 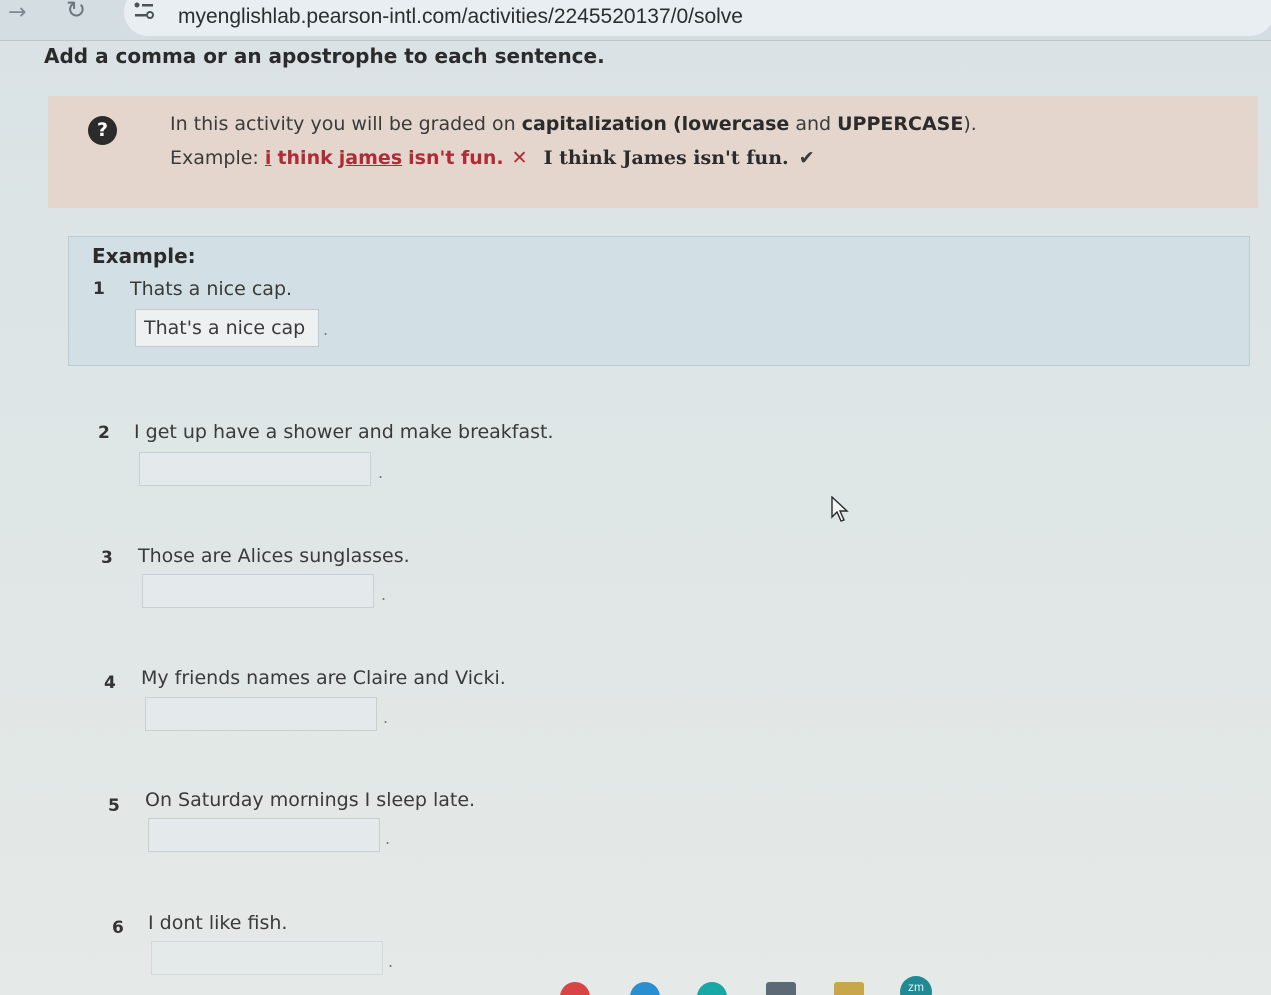 What do you see at coordinates (305, 158) in the screenshot?
I see `wrong-example-think: think` at bounding box center [305, 158].